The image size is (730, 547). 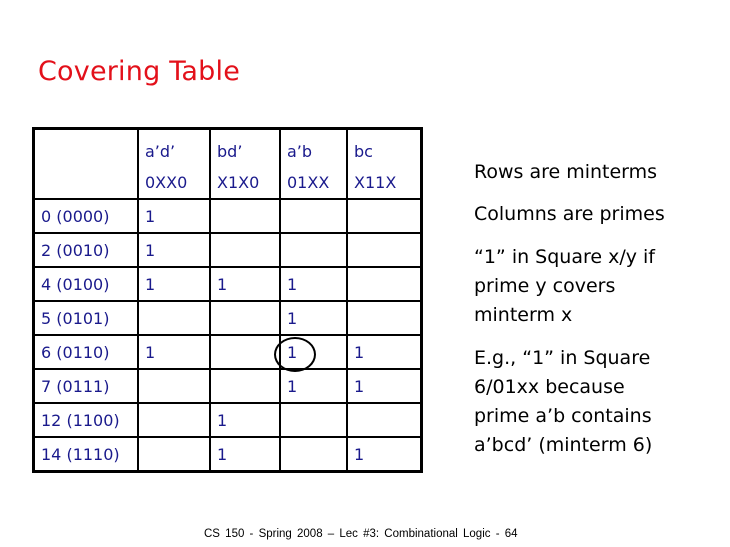 What do you see at coordinates (85, 163) in the screenshot?
I see `header-corner-cell` at bounding box center [85, 163].